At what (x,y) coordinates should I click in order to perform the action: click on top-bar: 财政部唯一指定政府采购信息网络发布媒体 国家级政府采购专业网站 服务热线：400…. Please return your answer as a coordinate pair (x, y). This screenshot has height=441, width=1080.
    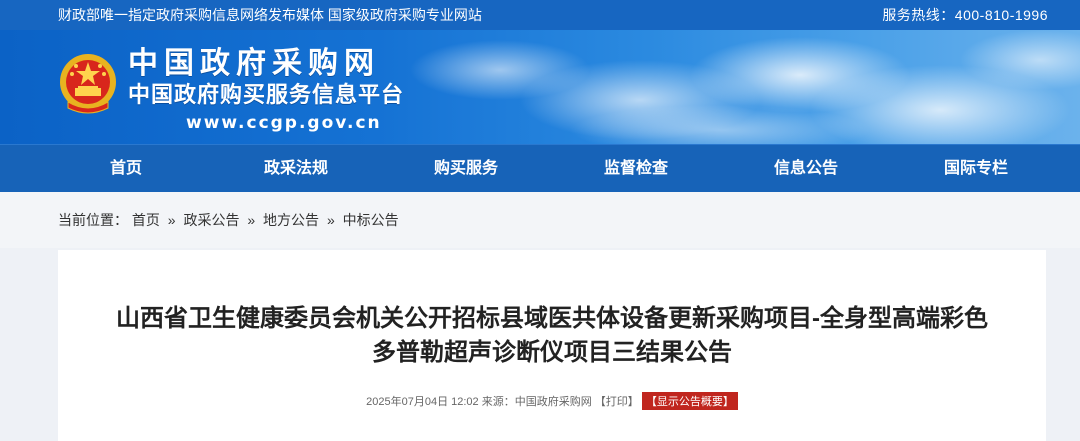
    Looking at the image, I should click on (540, 15).